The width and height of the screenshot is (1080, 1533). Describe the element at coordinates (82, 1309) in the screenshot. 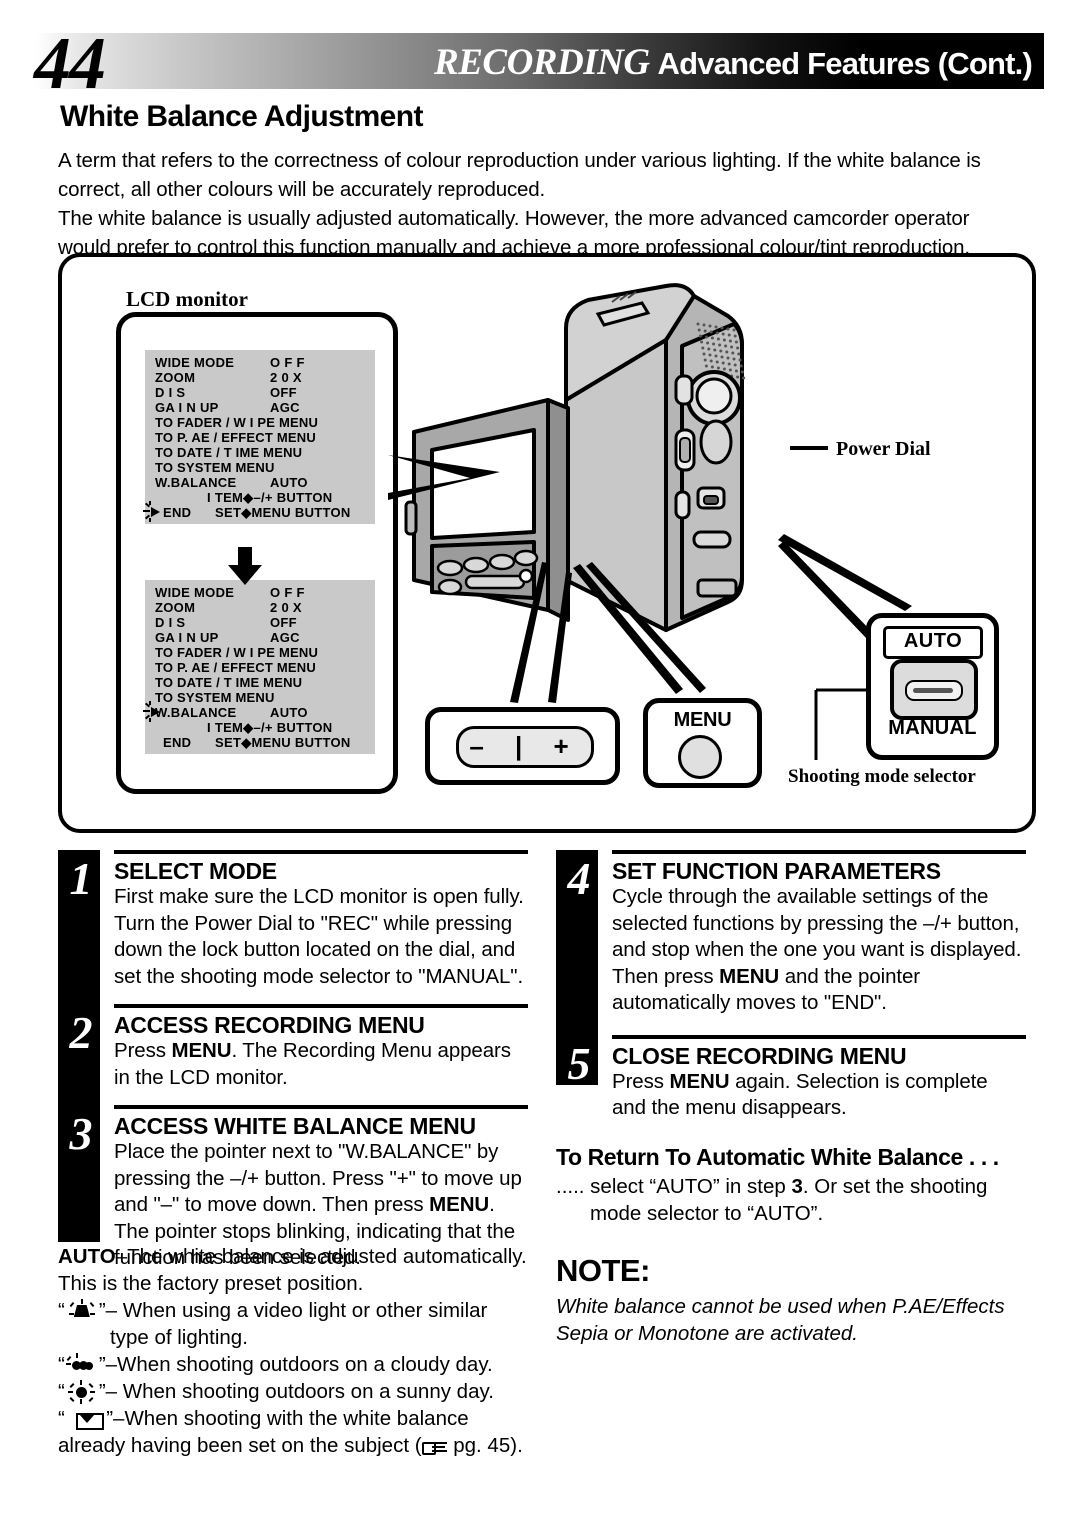

I see `video-light-icon` at that location.